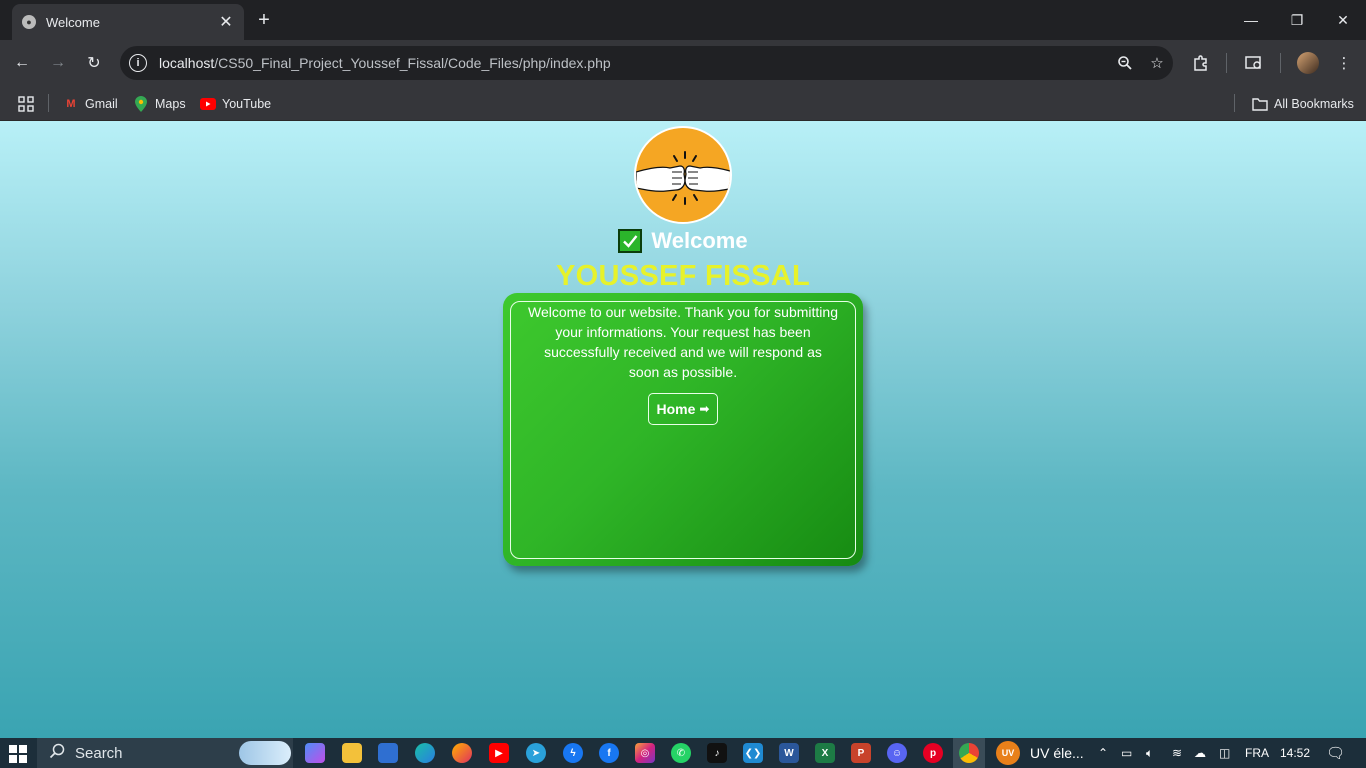 The height and width of the screenshot is (768, 1366). What do you see at coordinates (1344, 63) in the screenshot?
I see `menu-kebab-icon: ⋮` at bounding box center [1344, 63].